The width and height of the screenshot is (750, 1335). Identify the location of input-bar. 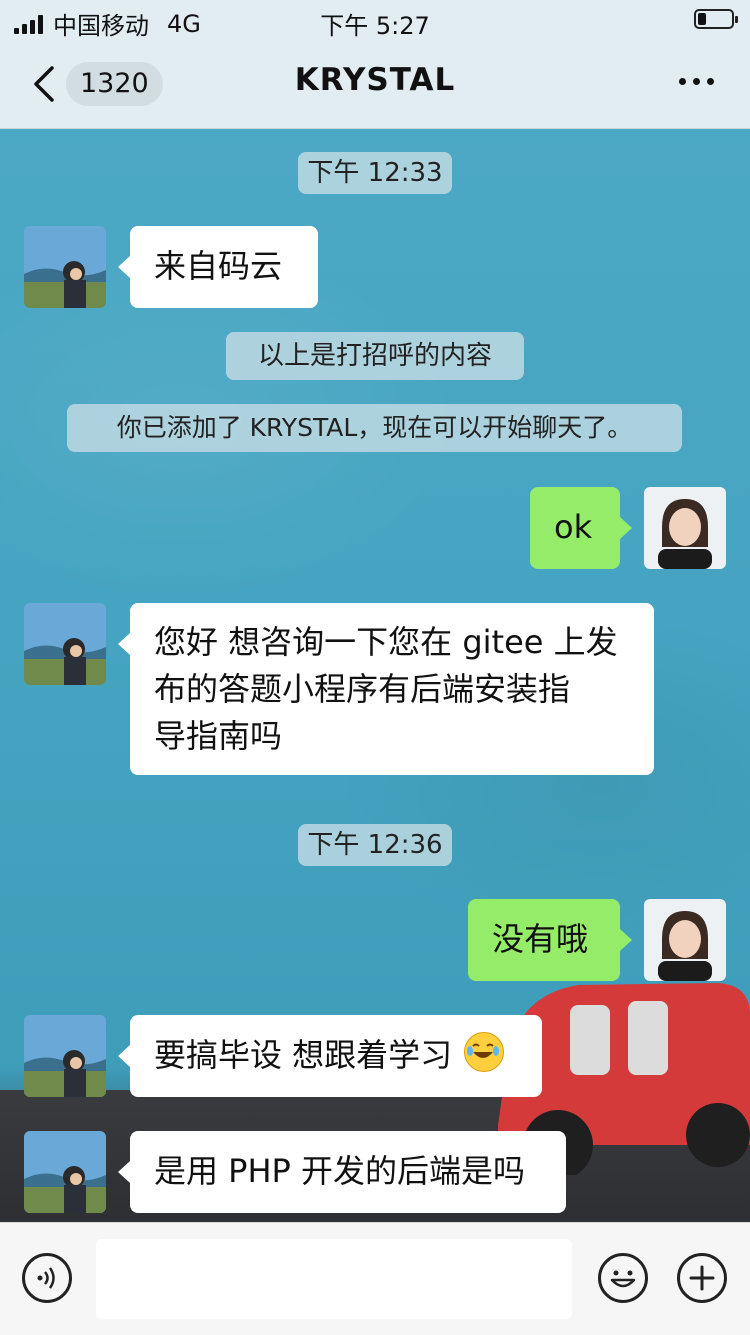
(375, 1278).